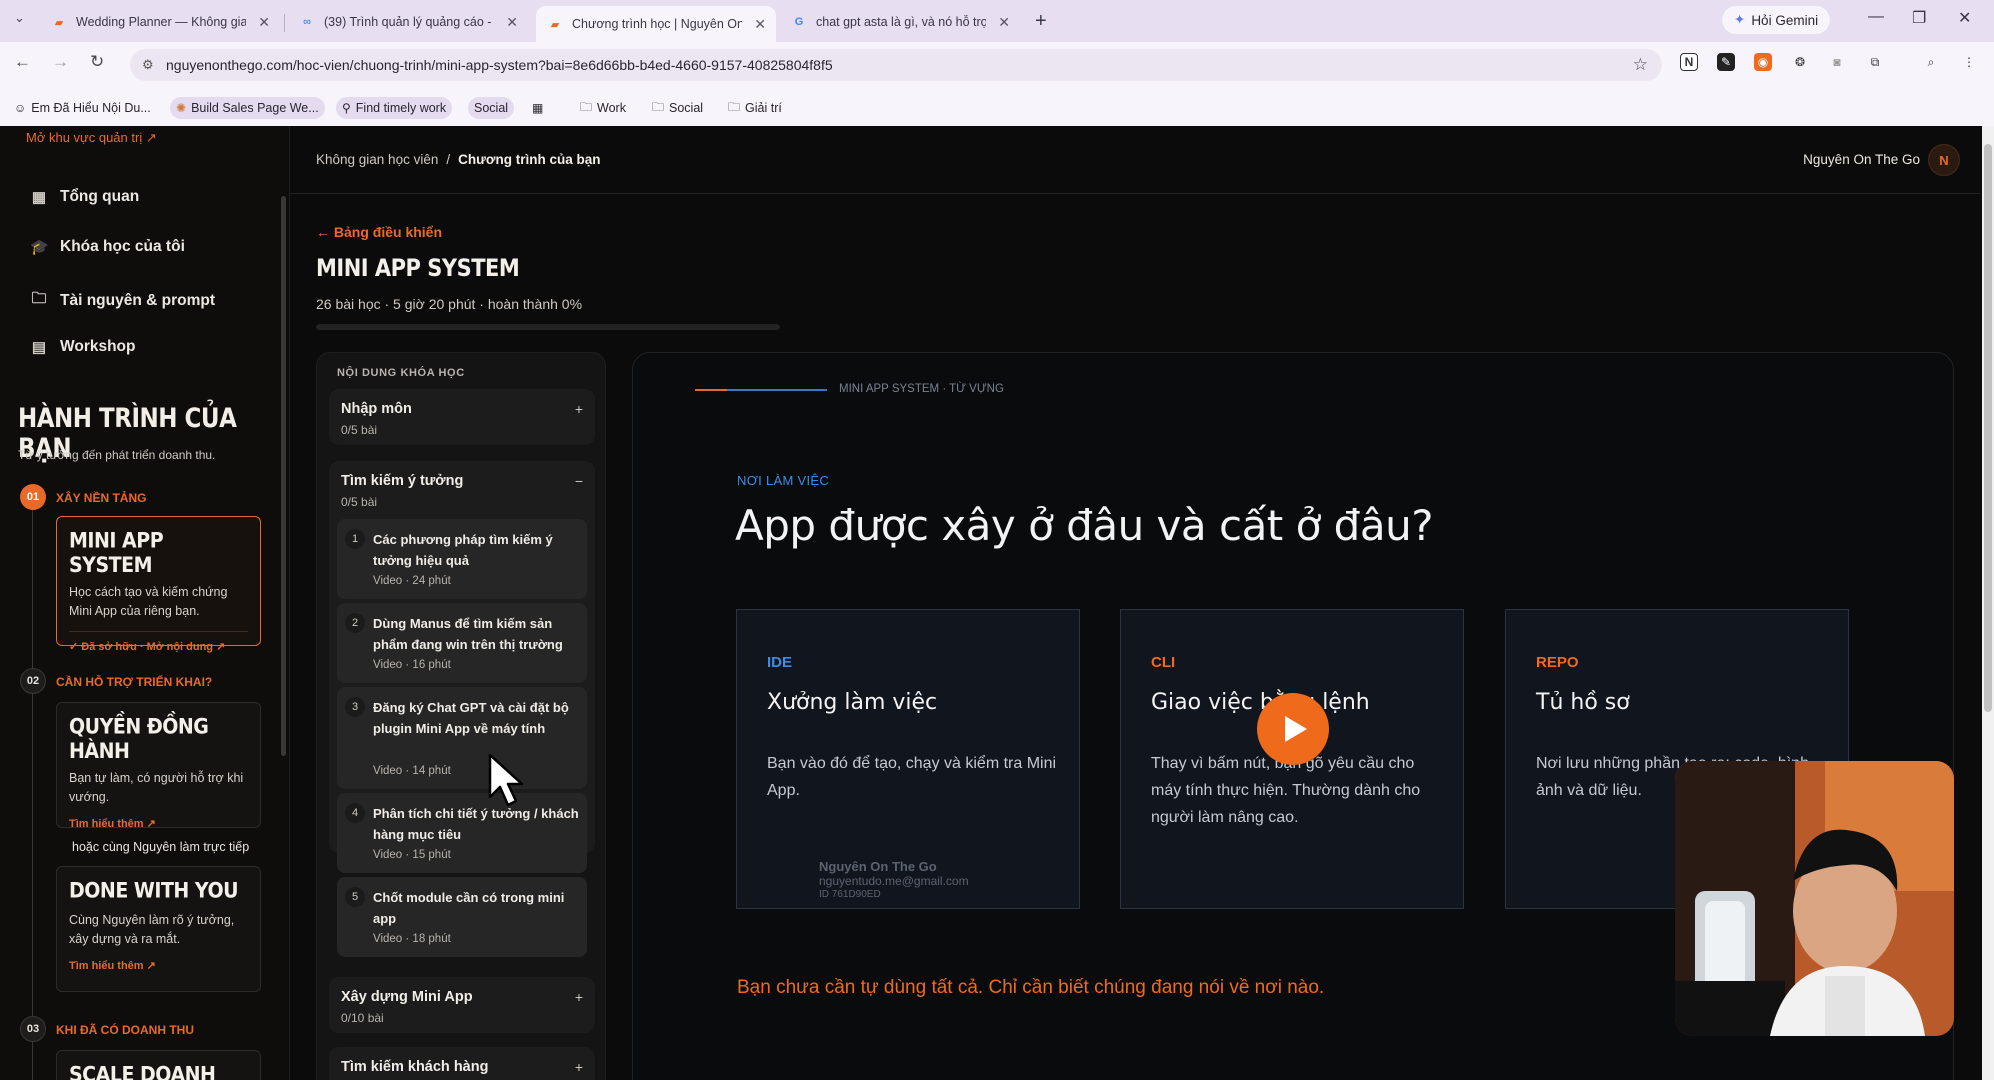 The image size is (1994, 1080). I want to click on new-tab-icon: +, so click(1041, 21).